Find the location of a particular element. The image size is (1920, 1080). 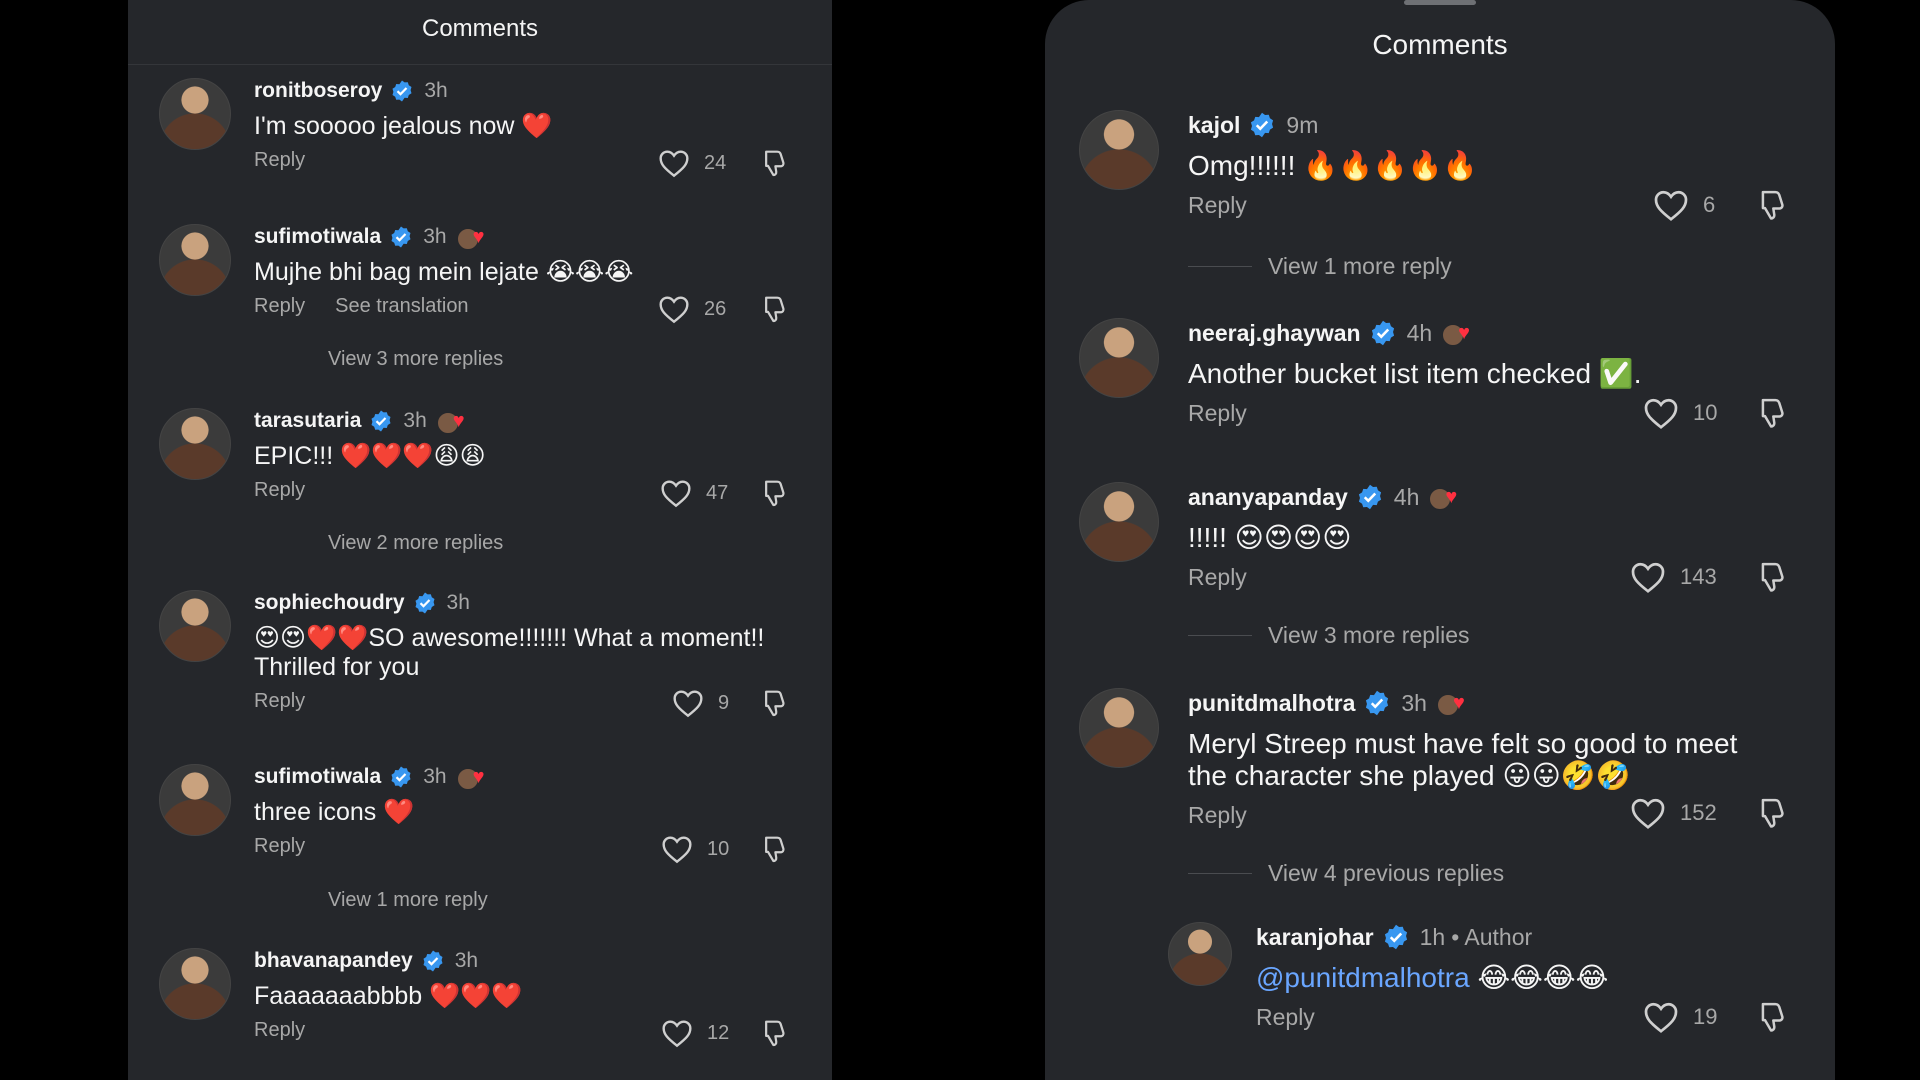

username: karanjohar is located at coordinates (1315, 937).